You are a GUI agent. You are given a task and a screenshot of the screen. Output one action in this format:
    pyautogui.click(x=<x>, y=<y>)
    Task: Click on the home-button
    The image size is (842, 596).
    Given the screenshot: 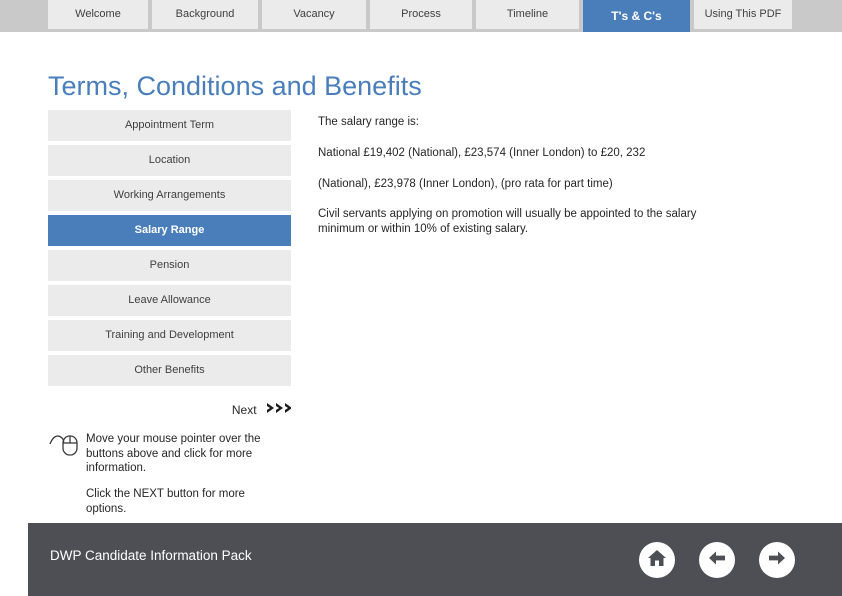 What is the action you would take?
    pyautogui.click(x=657, y=560)
    